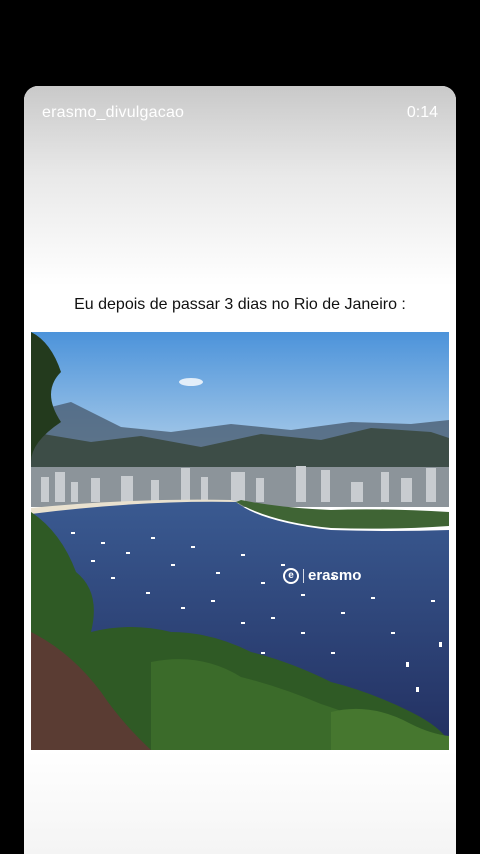 This screenshot has width=480, height=854. Describe the element at coordinates (335, 575) in the screenshot. I see `watermark-text: erasmo` at that location.